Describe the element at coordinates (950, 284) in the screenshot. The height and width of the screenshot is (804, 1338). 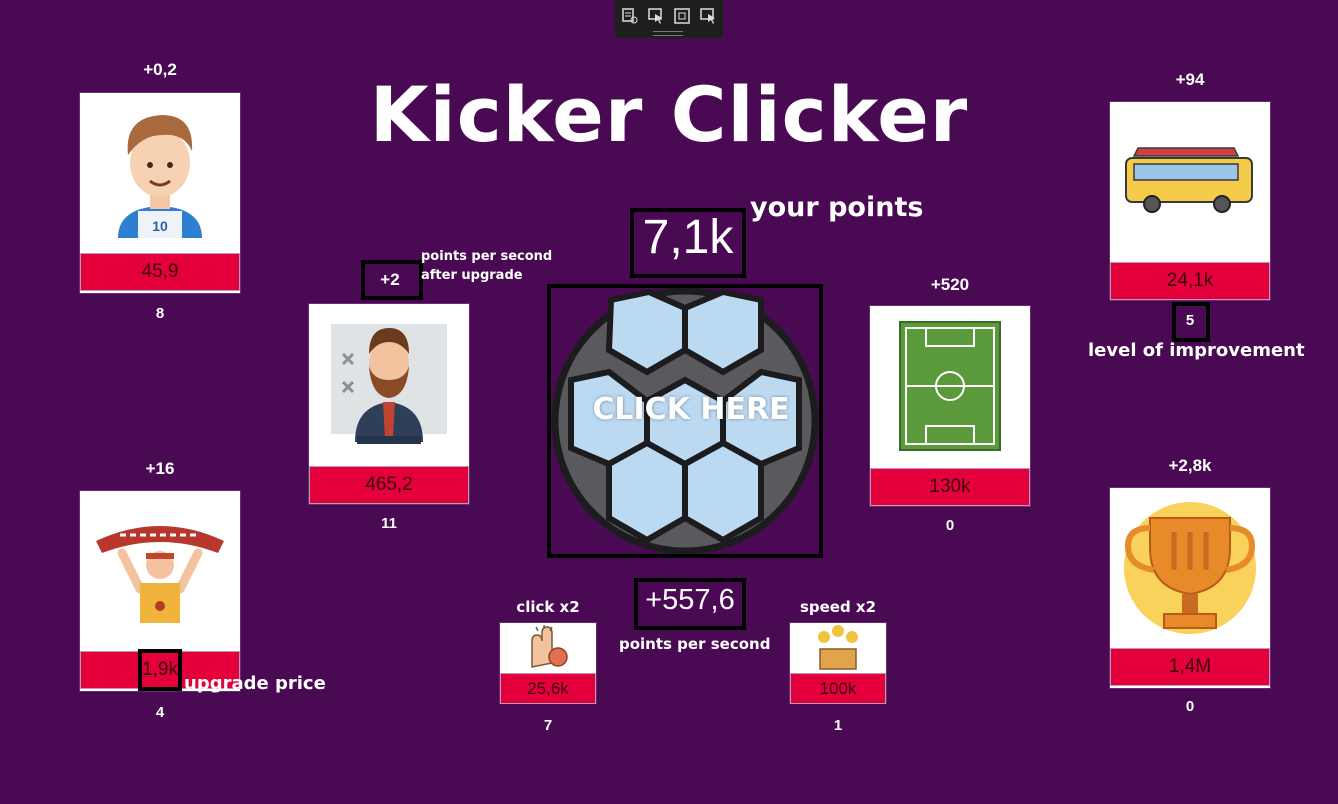
I see `stadium-gain: +520` at that location.